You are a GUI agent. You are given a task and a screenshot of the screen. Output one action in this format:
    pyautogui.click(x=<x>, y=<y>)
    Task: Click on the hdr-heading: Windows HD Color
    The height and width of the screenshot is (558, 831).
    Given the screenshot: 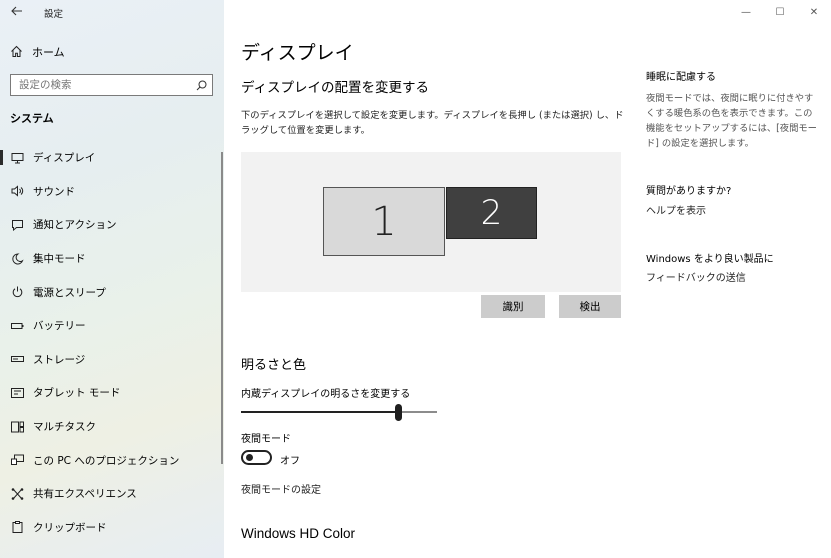 What is the action you would take?
    pyautogui.click(x=298, y=533)
    